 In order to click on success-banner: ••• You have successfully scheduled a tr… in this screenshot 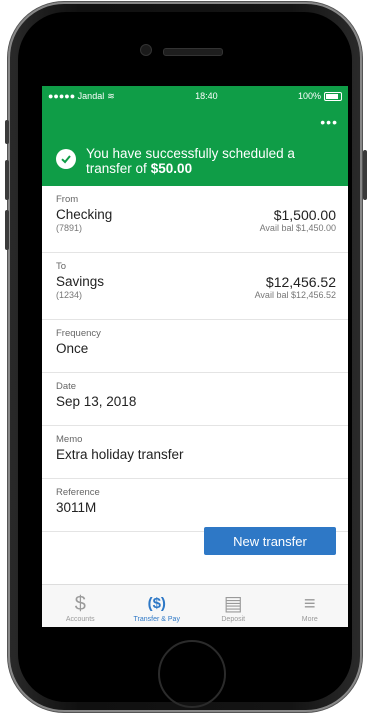, I will do `click(195, 146)`.